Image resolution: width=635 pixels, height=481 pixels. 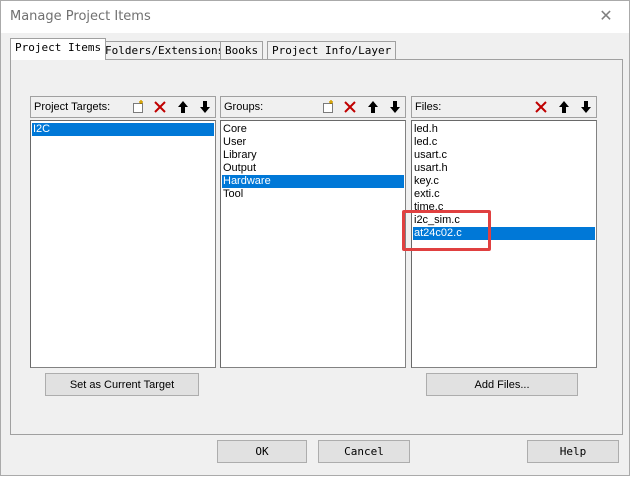 What do you see at coordinates (122, 384) in the screenshot?
I see `set-as-current-target-button: Set as Current Target` at bounding box center [122, 384].